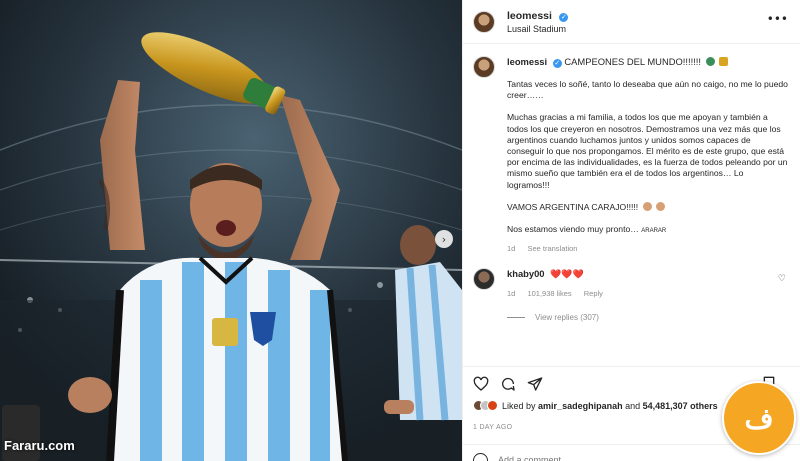 The width and height of the screenshot is (800, 461). What do you see at coordinates (526, 273) in the screenshot?
I see `commenter-username: khaby00` at bounding box center [526, 273].